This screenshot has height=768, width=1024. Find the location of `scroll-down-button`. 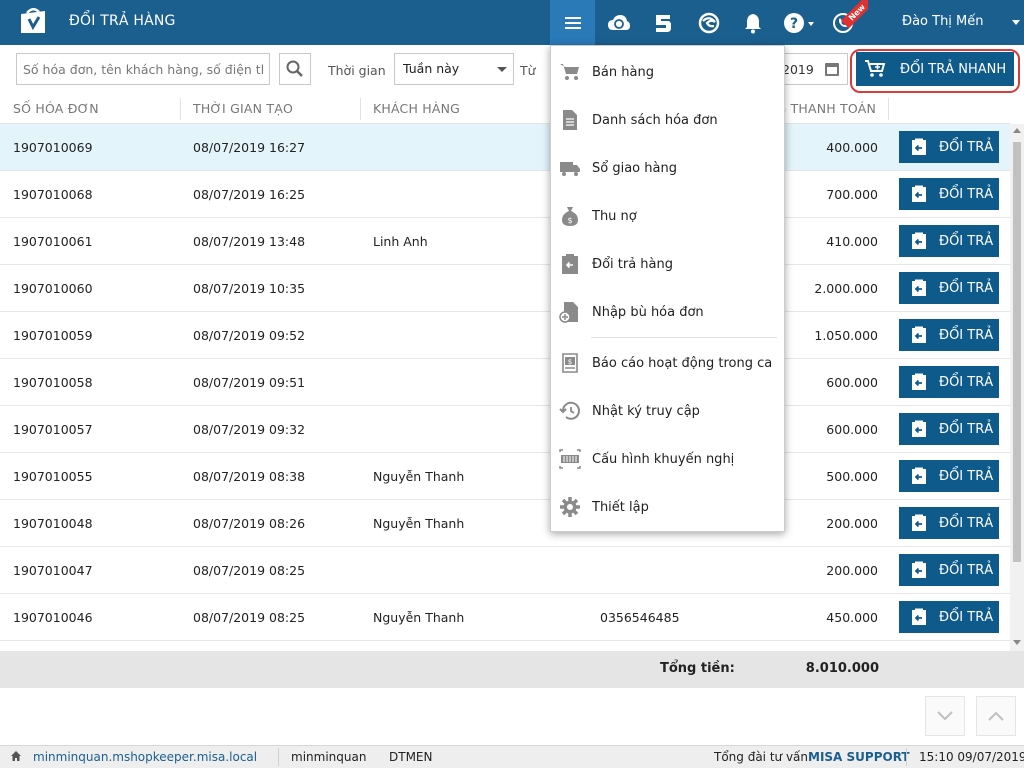

scroll-down-button is located at coordinates (945, 716).